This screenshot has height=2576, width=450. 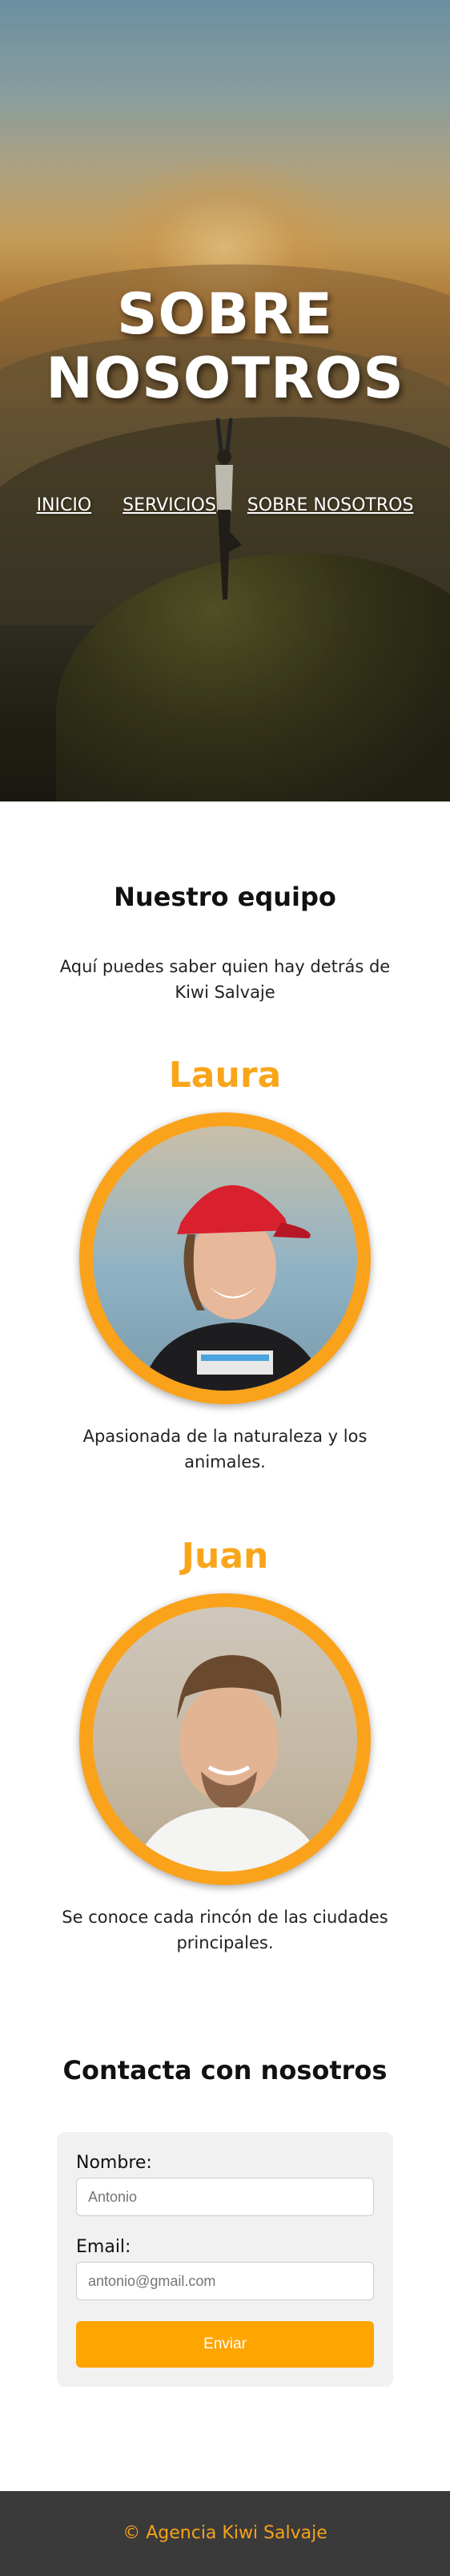 What do you see at coordinates (225, 314) in the screenshot?
I see `page-title-line-1: SOBRE` at bounding box center [225, 314].